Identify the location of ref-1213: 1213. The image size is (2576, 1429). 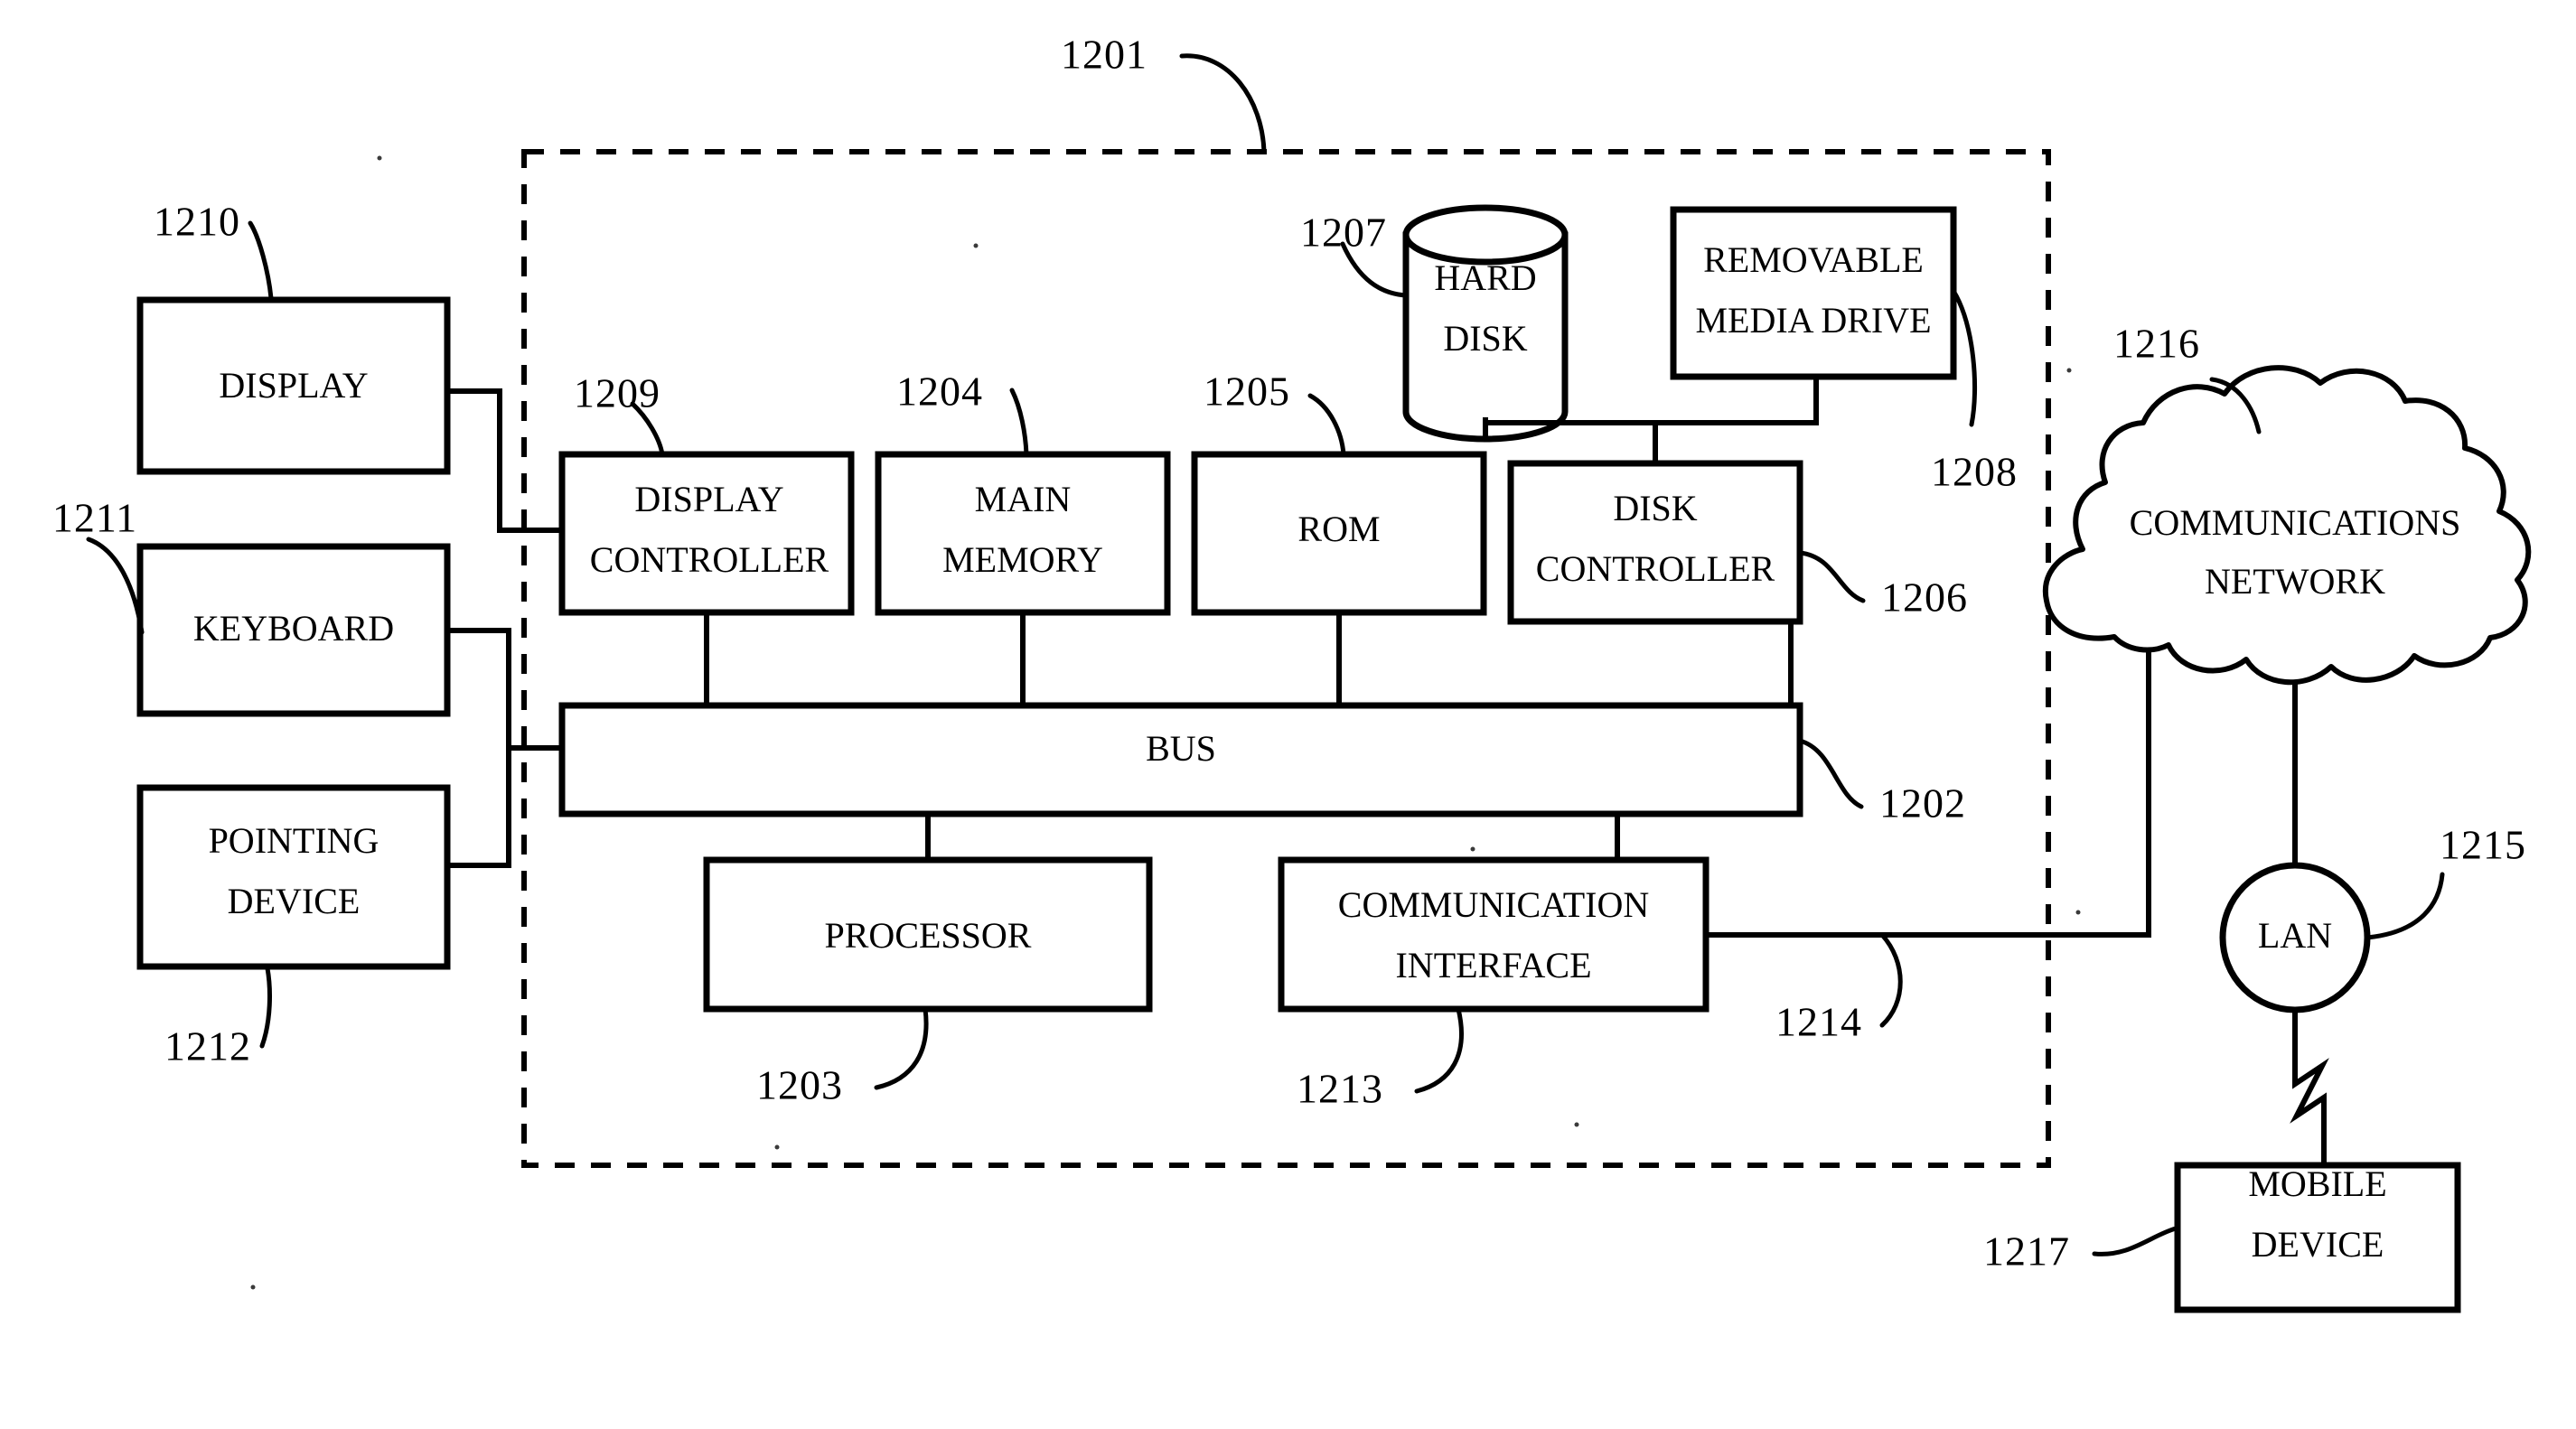
(1340, 1089).